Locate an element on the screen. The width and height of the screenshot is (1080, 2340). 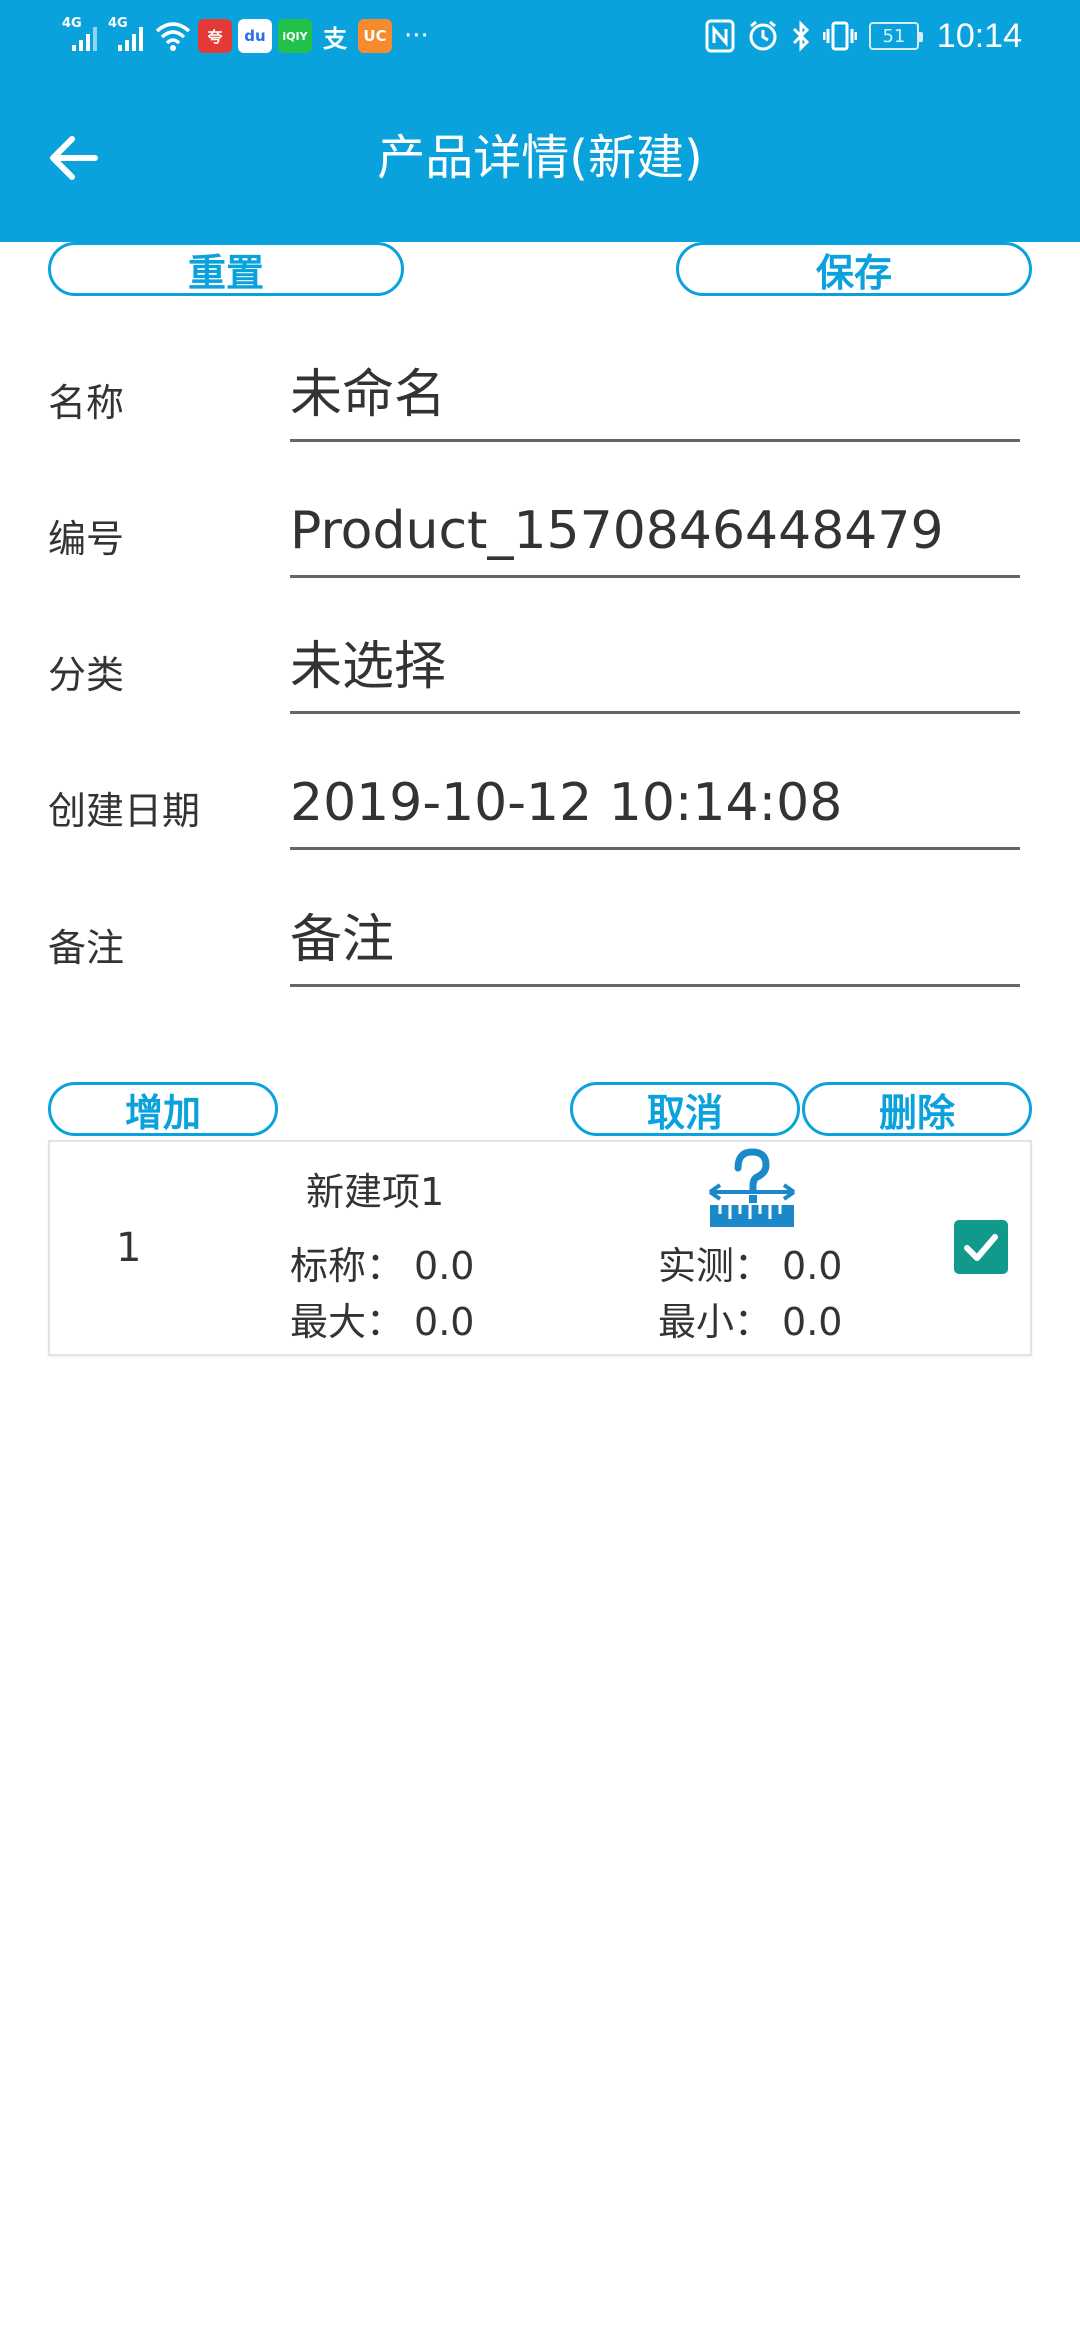
created-date-label: 创建日期 is located at coordinates (124, 811).